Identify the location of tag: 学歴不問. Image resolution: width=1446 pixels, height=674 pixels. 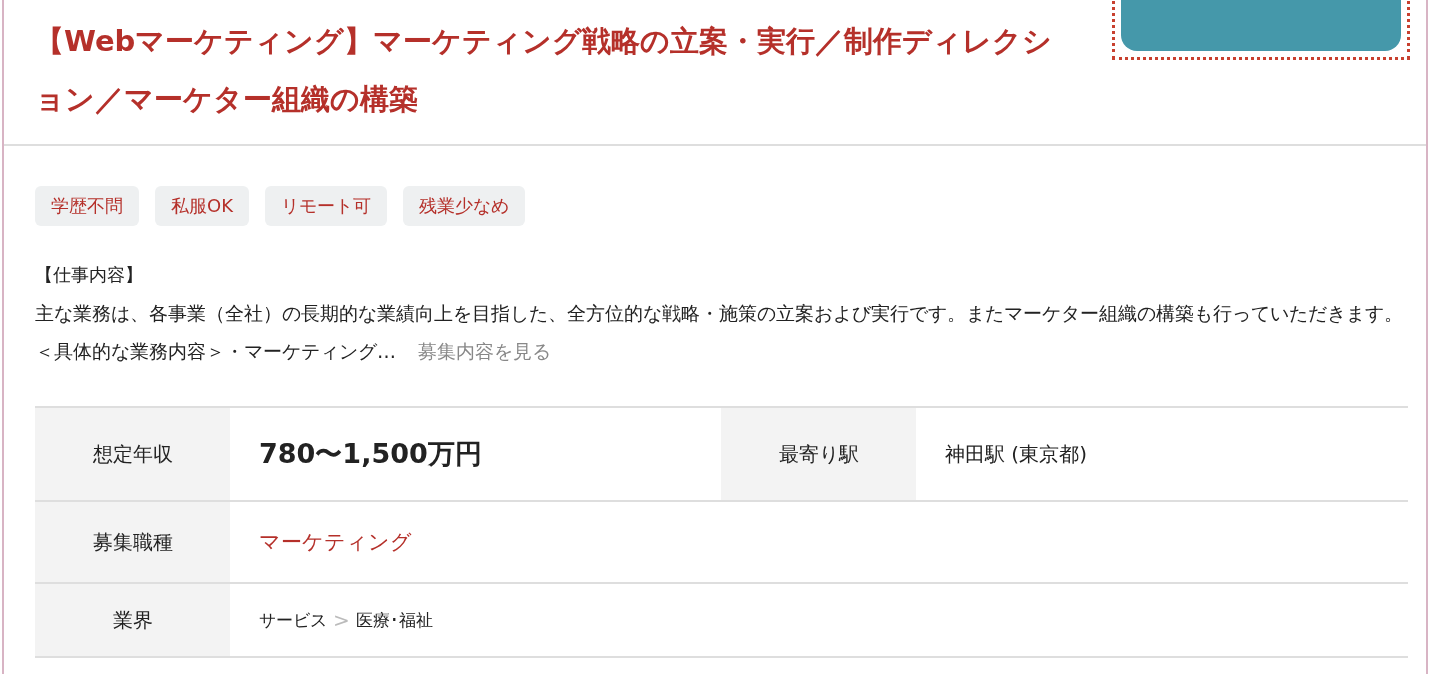
(87, 206).